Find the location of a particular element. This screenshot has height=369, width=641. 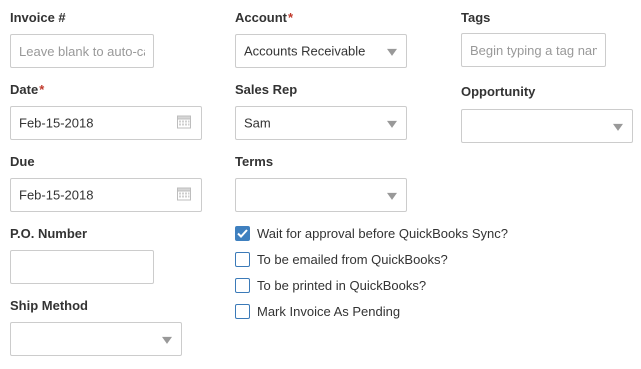

checkbox-label: Mark Invoice As Pending is located at coordinates (329, 311).